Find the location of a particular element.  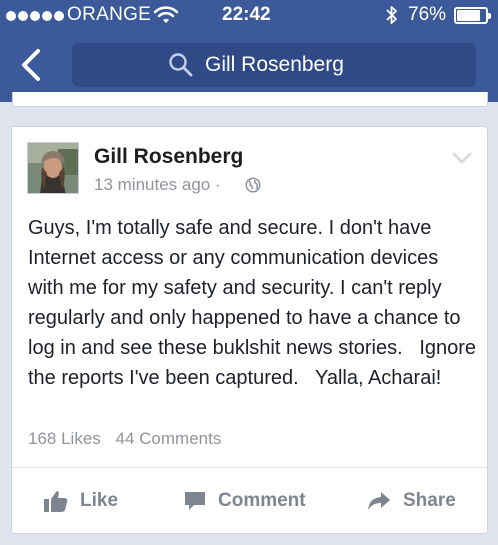

post-stats: 168 Likes 44 Comments is located at coordinates (129, 439).